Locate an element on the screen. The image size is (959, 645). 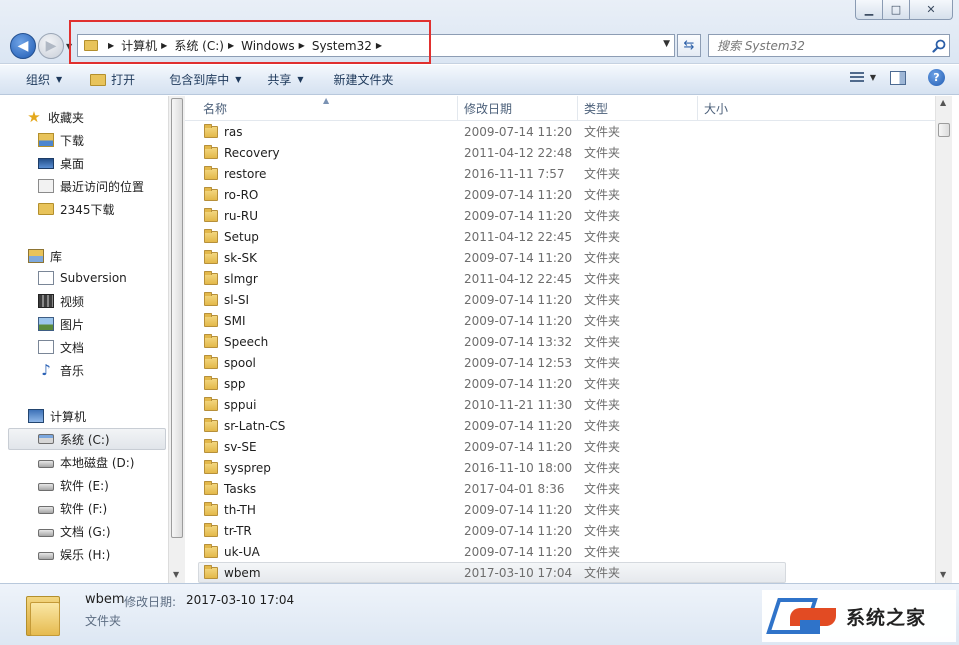
hard-drive-icon is located at coordinates (46, 486).